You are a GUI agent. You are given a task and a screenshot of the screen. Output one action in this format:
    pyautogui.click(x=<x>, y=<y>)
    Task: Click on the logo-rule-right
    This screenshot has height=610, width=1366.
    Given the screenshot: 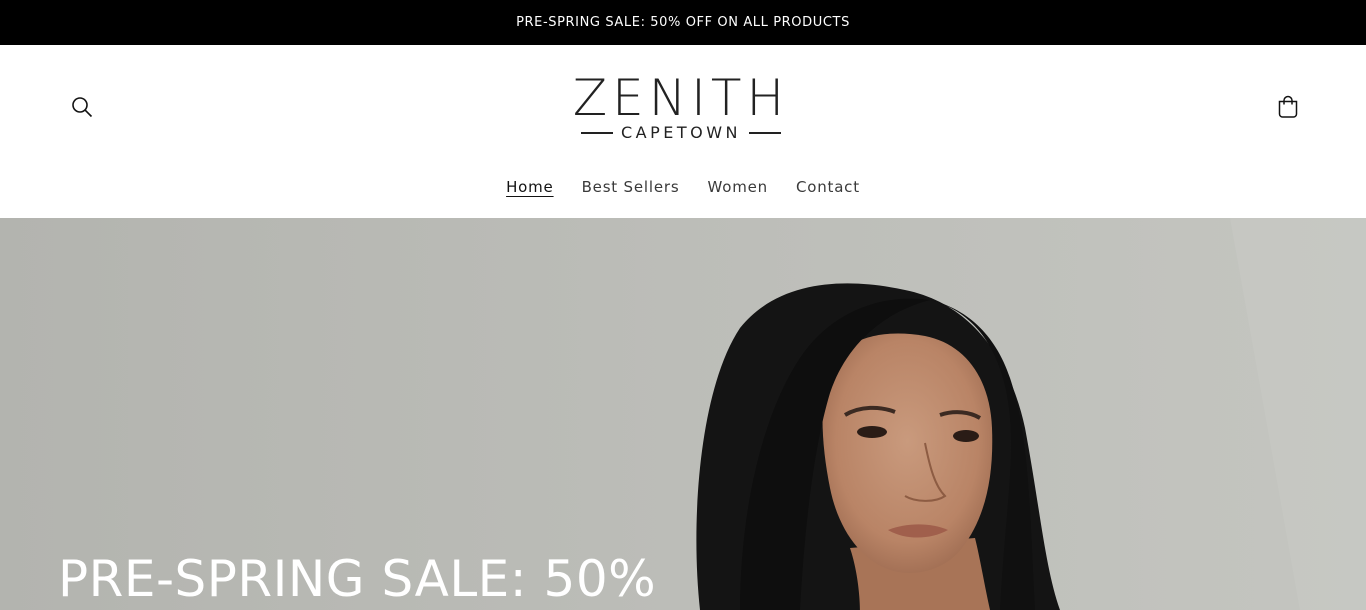 What is the action you would take?
    pyautogui.click(x=765, y=133)
    